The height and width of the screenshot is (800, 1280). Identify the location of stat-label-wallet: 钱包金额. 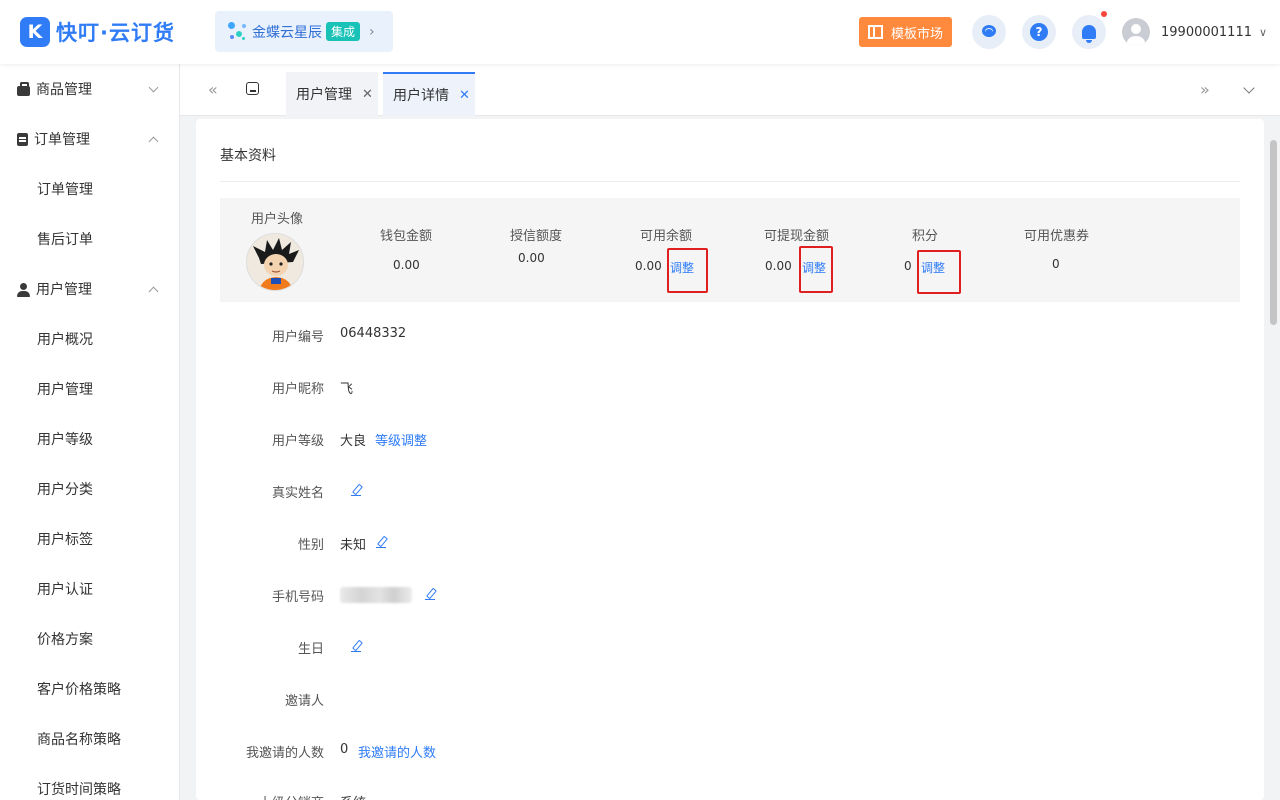
(406, 236).